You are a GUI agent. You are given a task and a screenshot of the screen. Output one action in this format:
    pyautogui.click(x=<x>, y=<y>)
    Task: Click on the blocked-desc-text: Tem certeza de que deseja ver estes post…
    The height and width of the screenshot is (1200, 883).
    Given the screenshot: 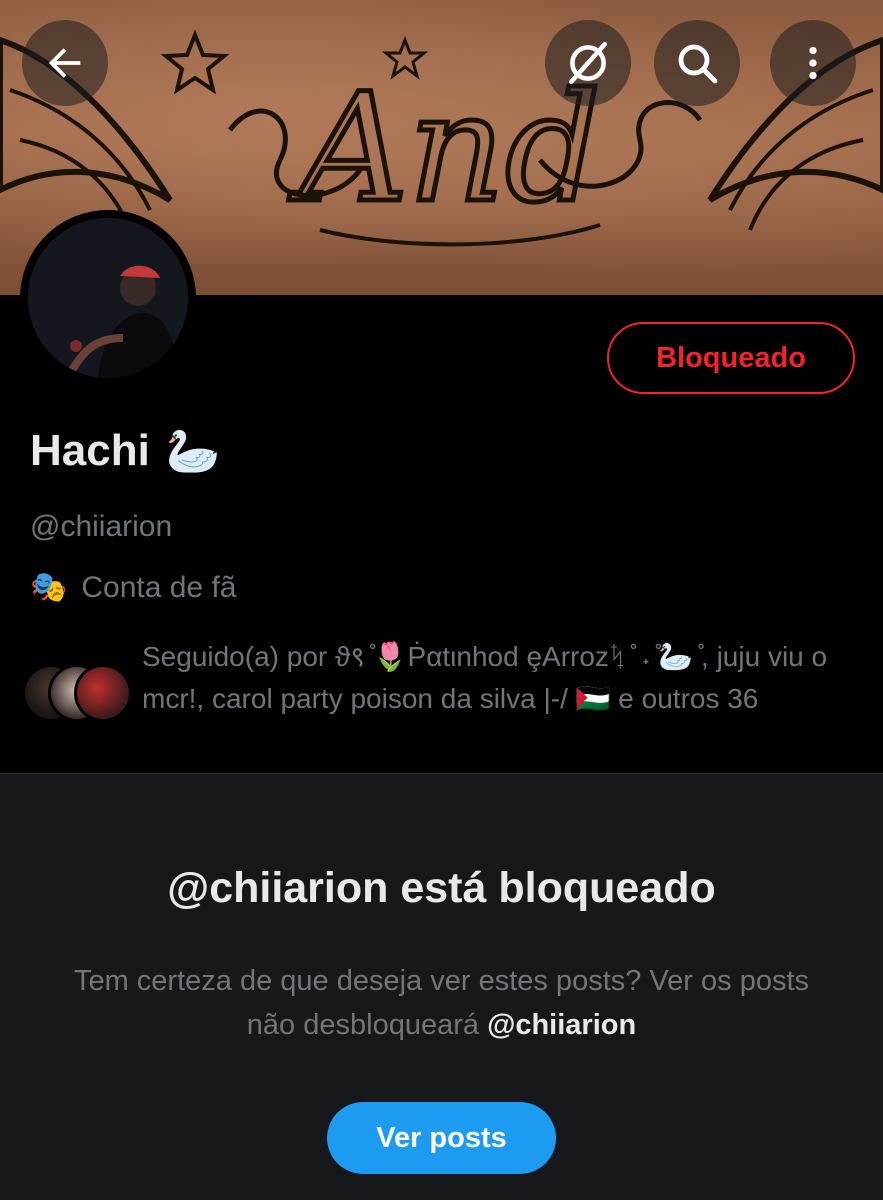 What is the action you would take?
    pyautogui.click(x=441, y=1003)
    